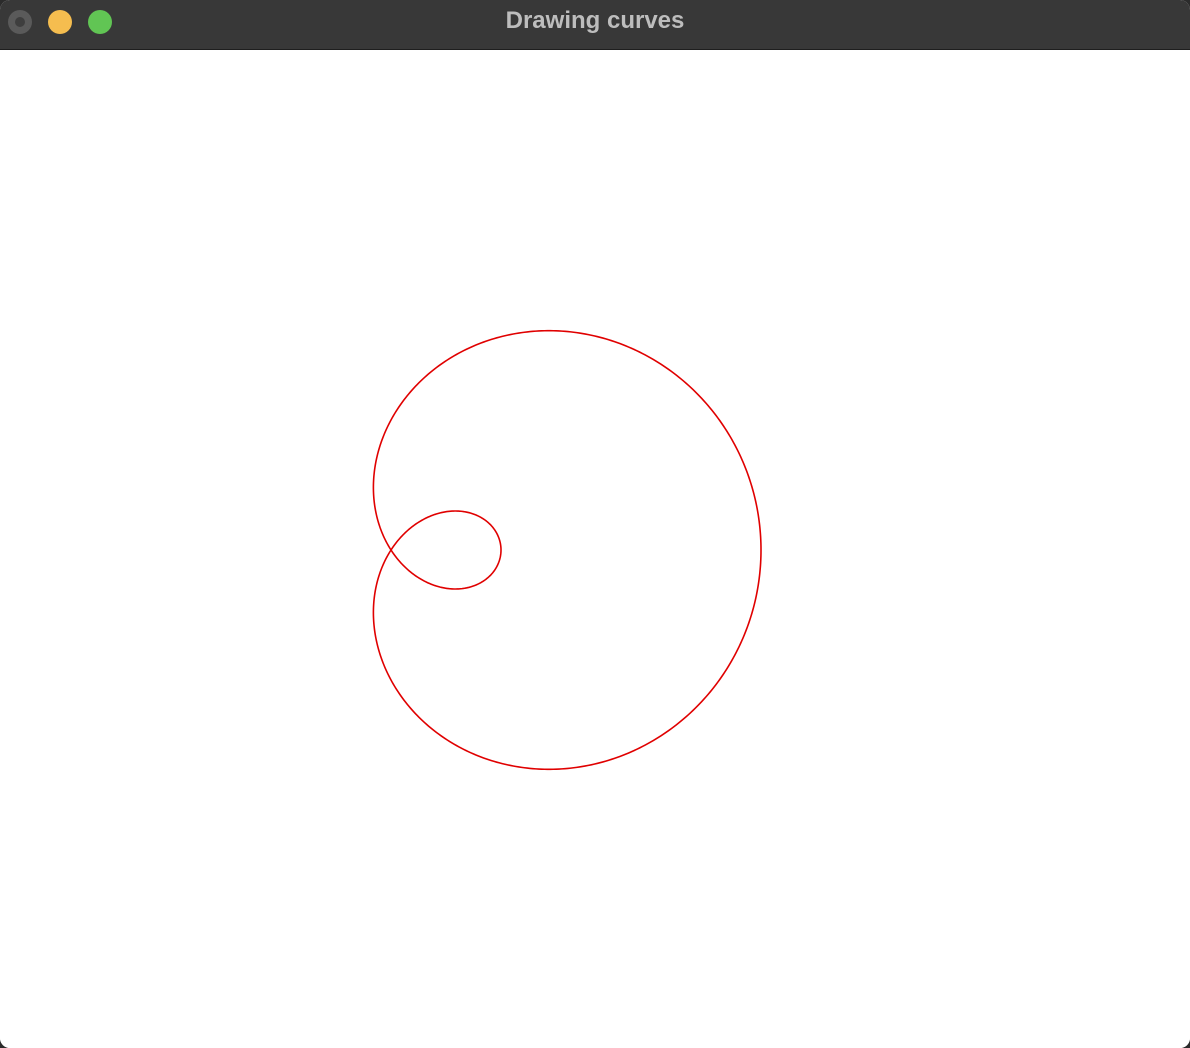 The height and width of the screenshot is (1048, 1190). I want to click on limacon-curve, so click(567, 550).